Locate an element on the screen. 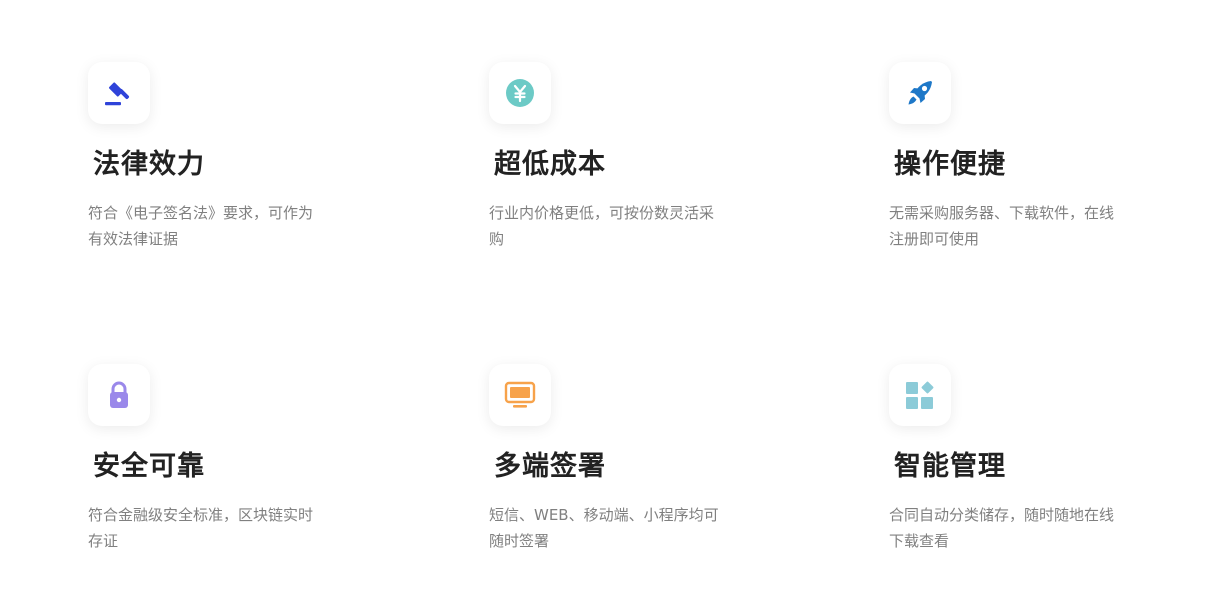 This screenshot has width=1205, height=610. feature-title: 安全可靠 is located at coordinates (149, 466).